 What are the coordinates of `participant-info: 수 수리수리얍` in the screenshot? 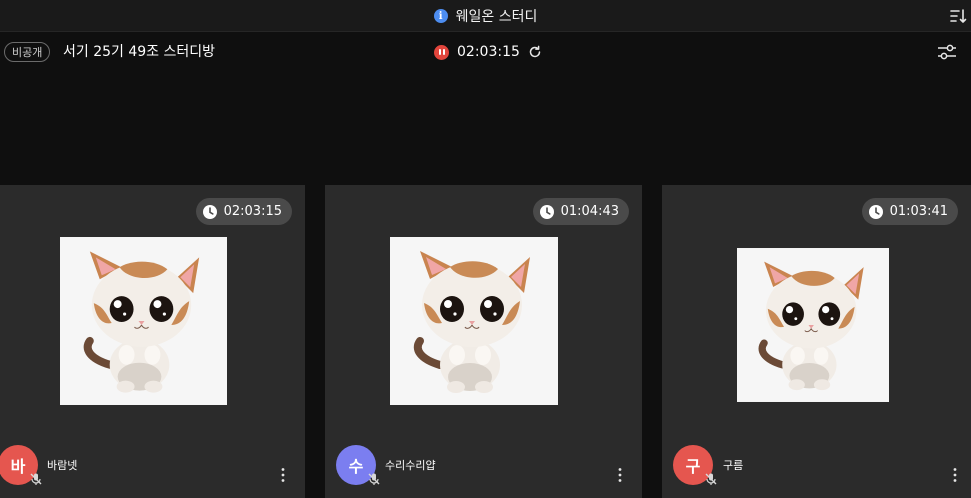 It's located at (483, 468).